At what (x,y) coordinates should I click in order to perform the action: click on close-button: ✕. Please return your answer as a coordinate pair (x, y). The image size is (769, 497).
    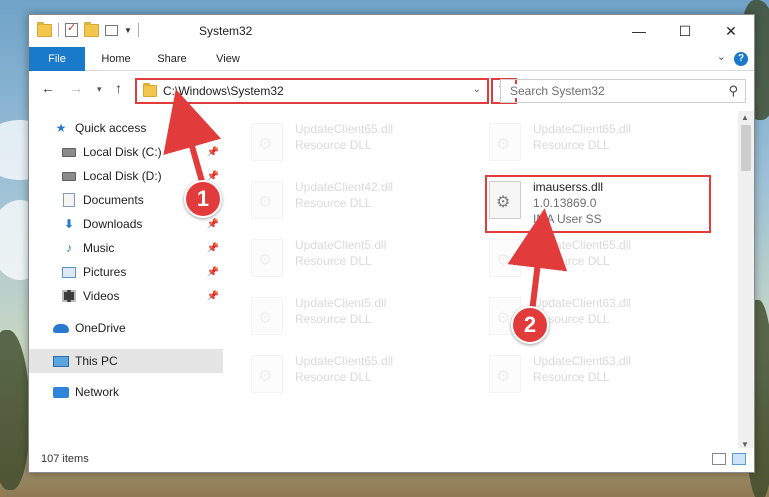
    Looking at the image, I should click on (731, 31).